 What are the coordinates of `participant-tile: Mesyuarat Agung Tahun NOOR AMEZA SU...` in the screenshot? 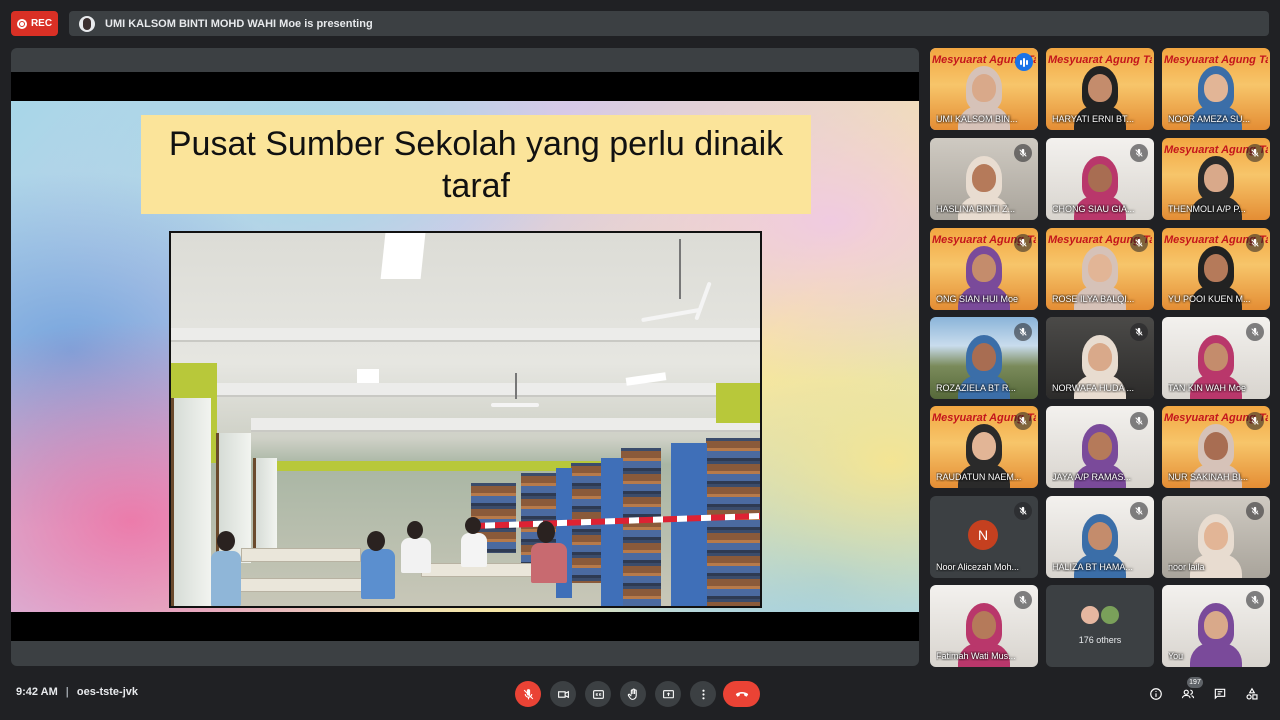 It's located at (1216, 89).